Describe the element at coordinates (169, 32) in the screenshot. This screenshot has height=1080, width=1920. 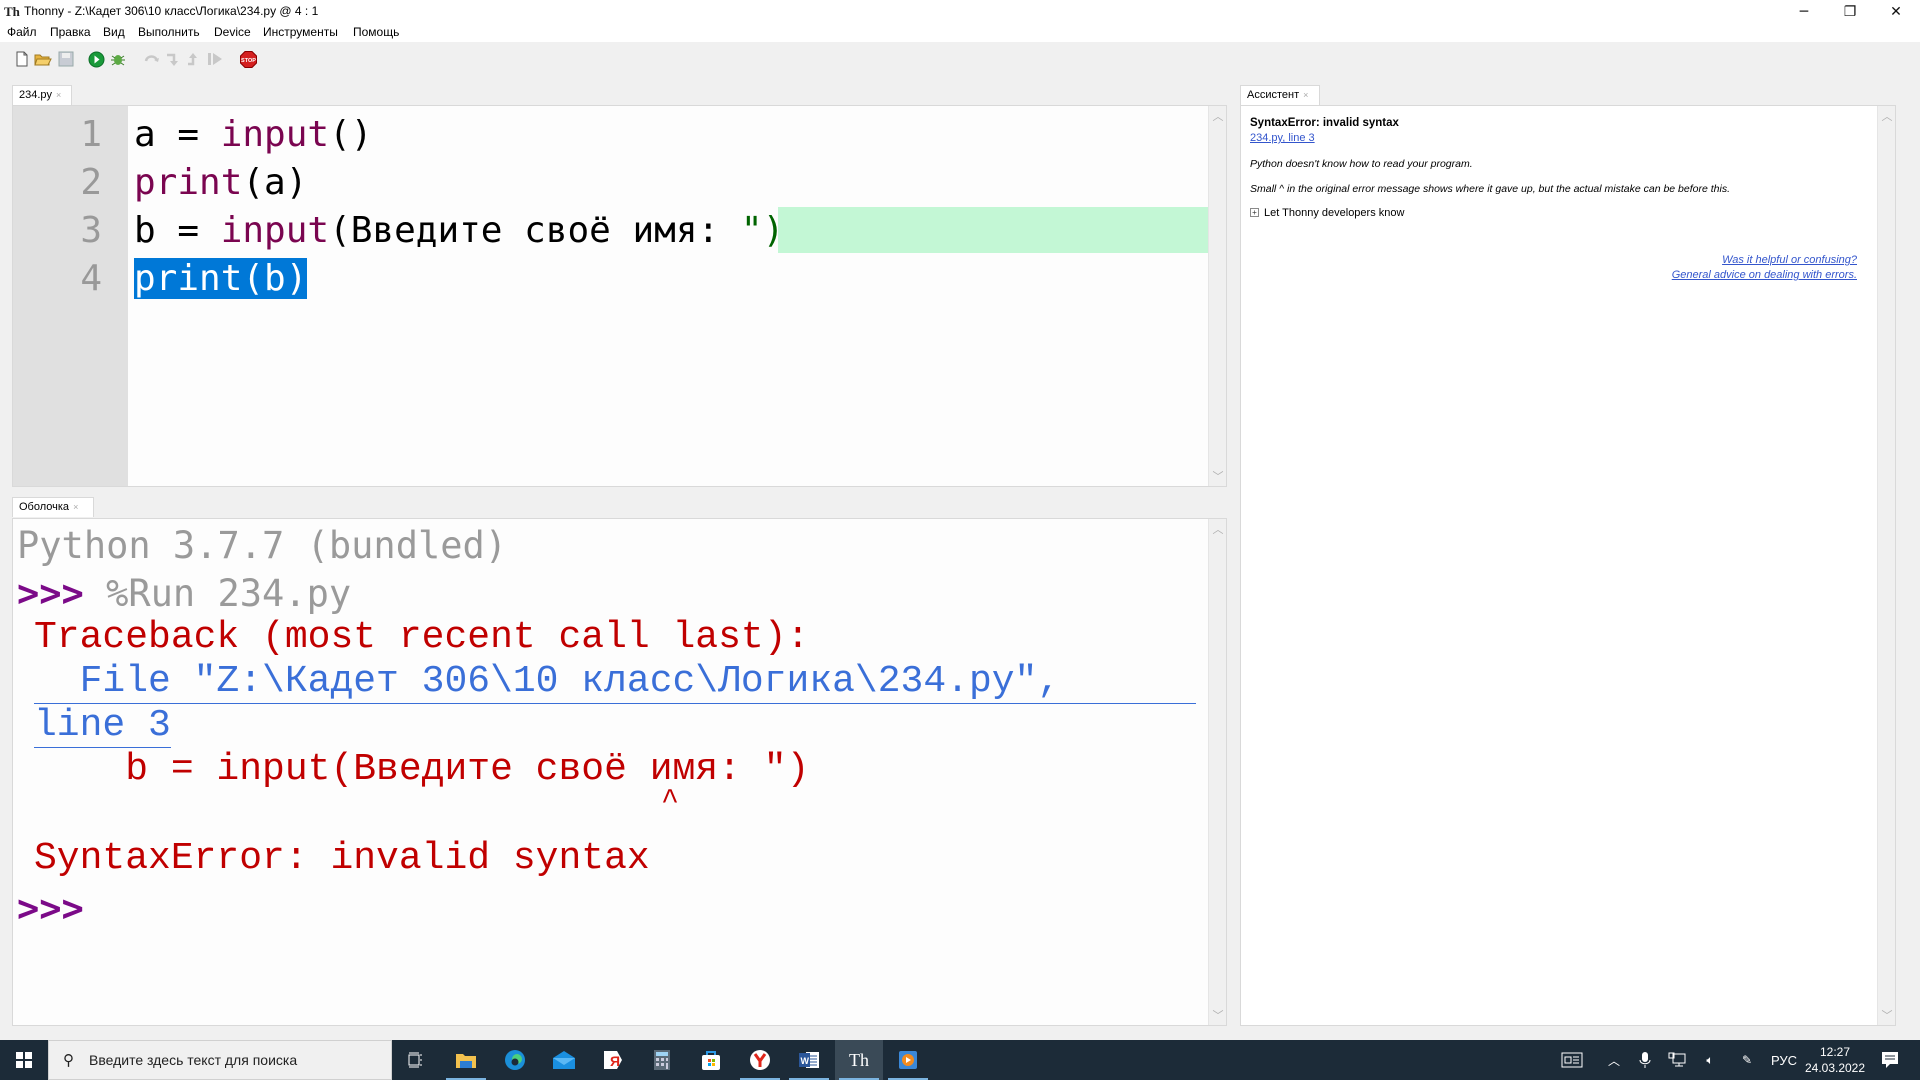
I see `menu-run: Выполнить` at that location.